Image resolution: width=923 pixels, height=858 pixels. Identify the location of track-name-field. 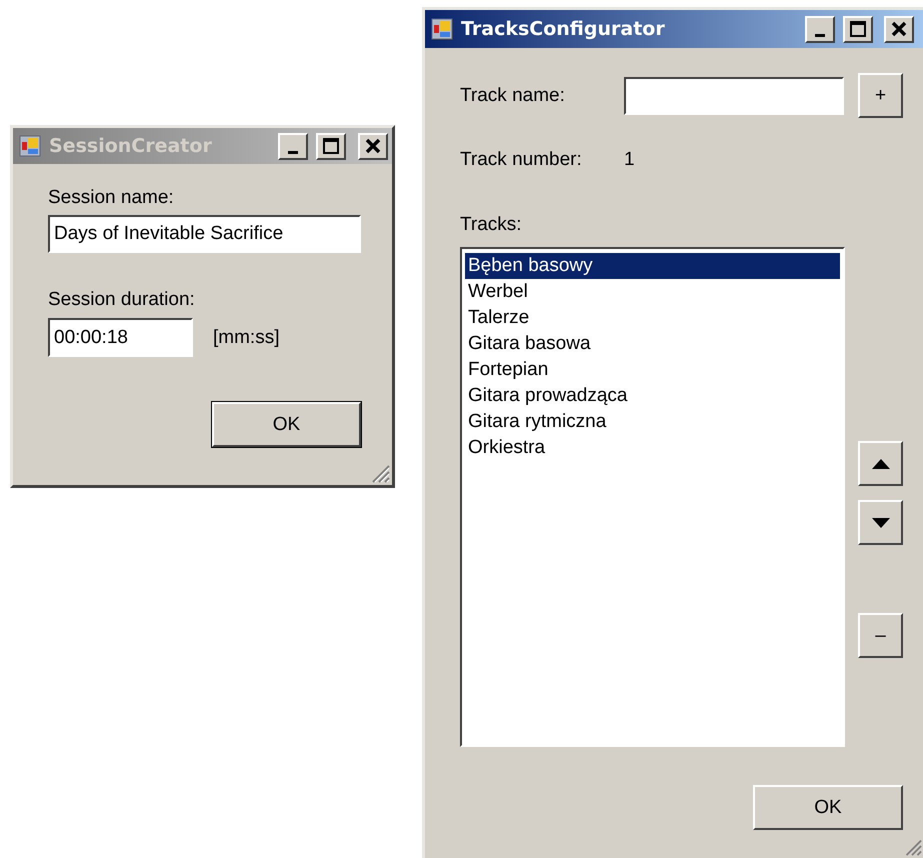
(734, 95).